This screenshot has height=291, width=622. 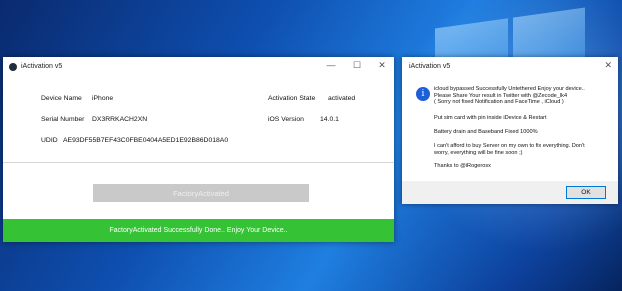 I want to click on serial-number-value: DX3RRKACH2XN, so click(x=120, y=119).